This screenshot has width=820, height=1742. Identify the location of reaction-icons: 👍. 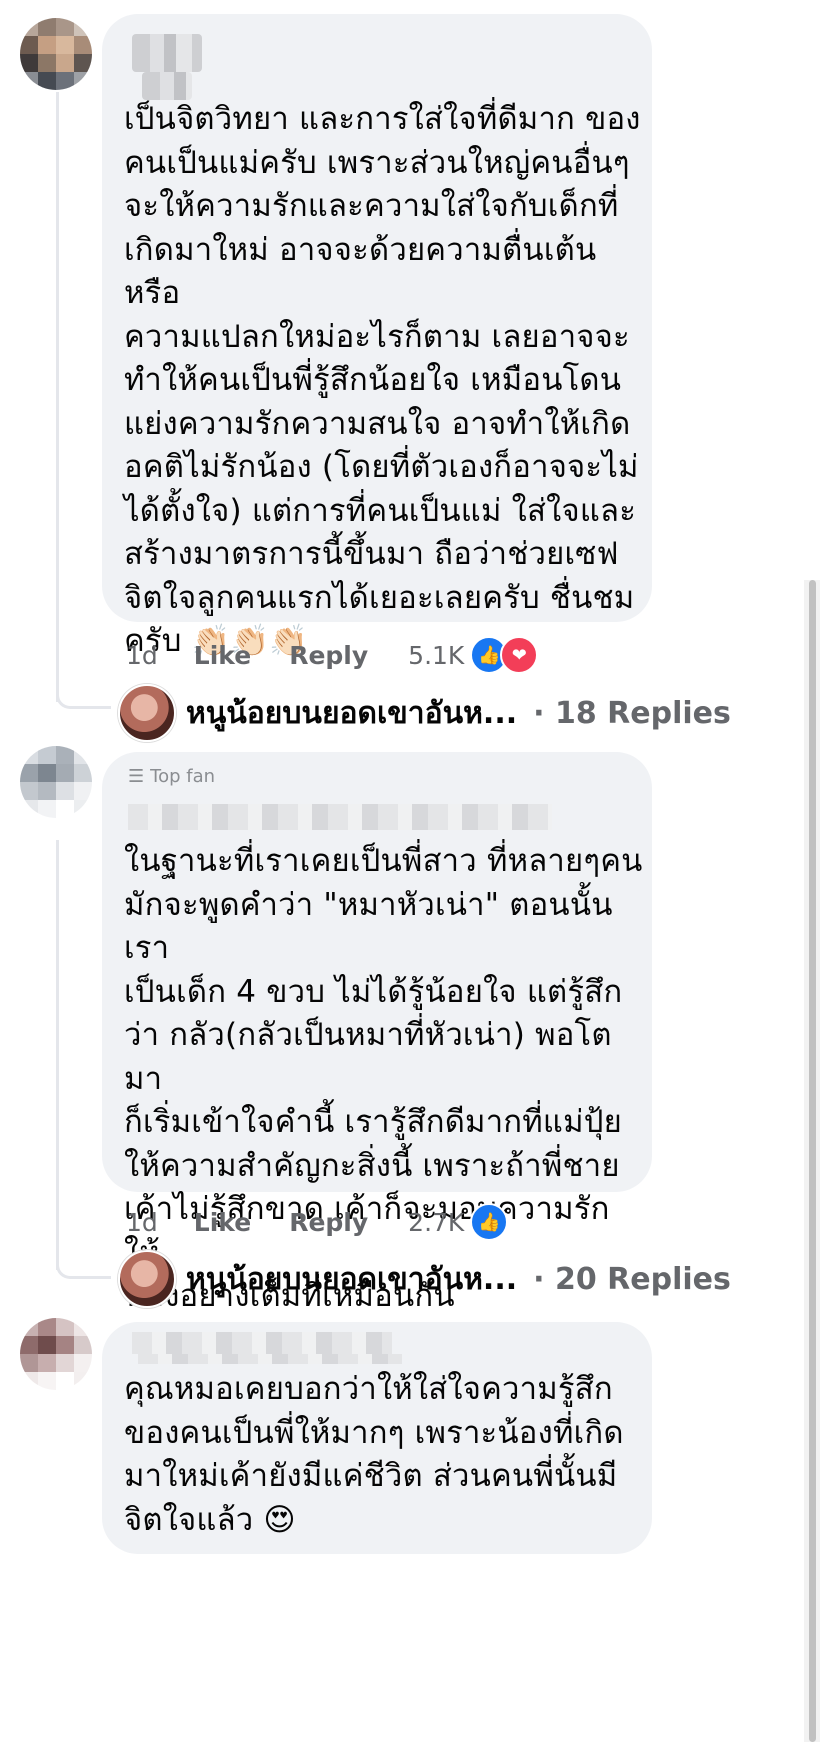
(489, 1222).